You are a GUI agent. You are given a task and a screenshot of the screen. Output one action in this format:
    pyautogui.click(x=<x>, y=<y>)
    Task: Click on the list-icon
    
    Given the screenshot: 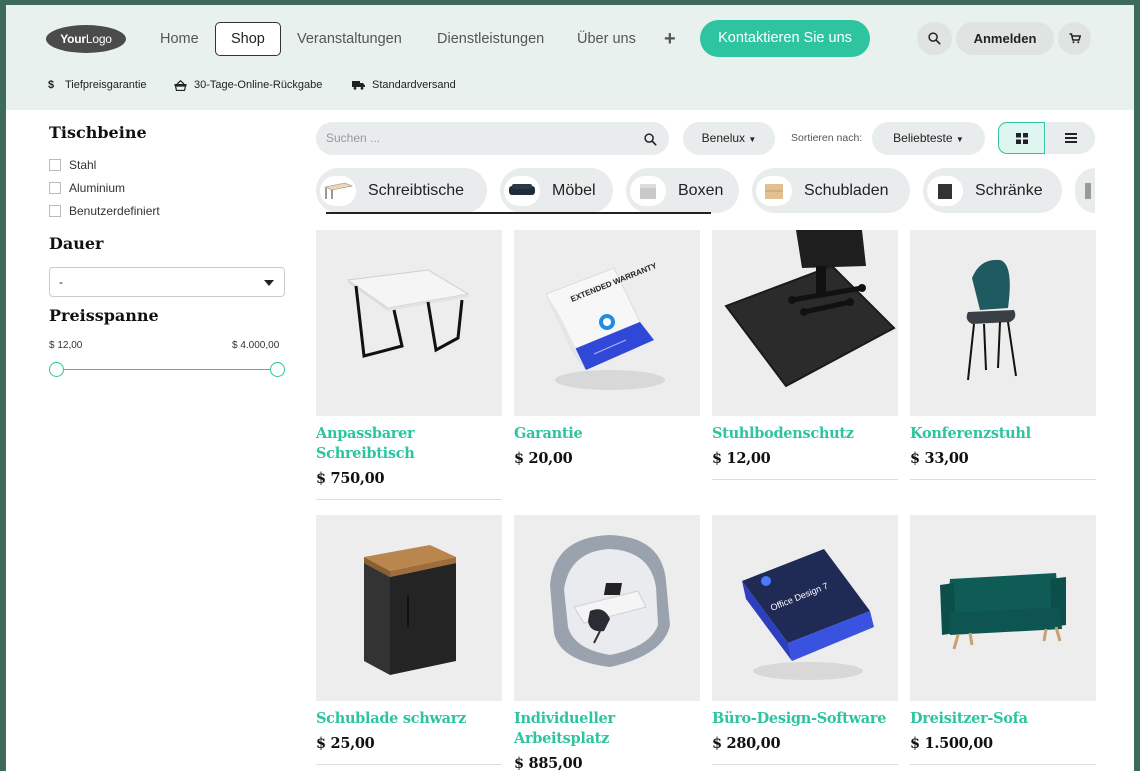 What is the action you would take?
    pyautogui.click(x=1070, y=138)
    